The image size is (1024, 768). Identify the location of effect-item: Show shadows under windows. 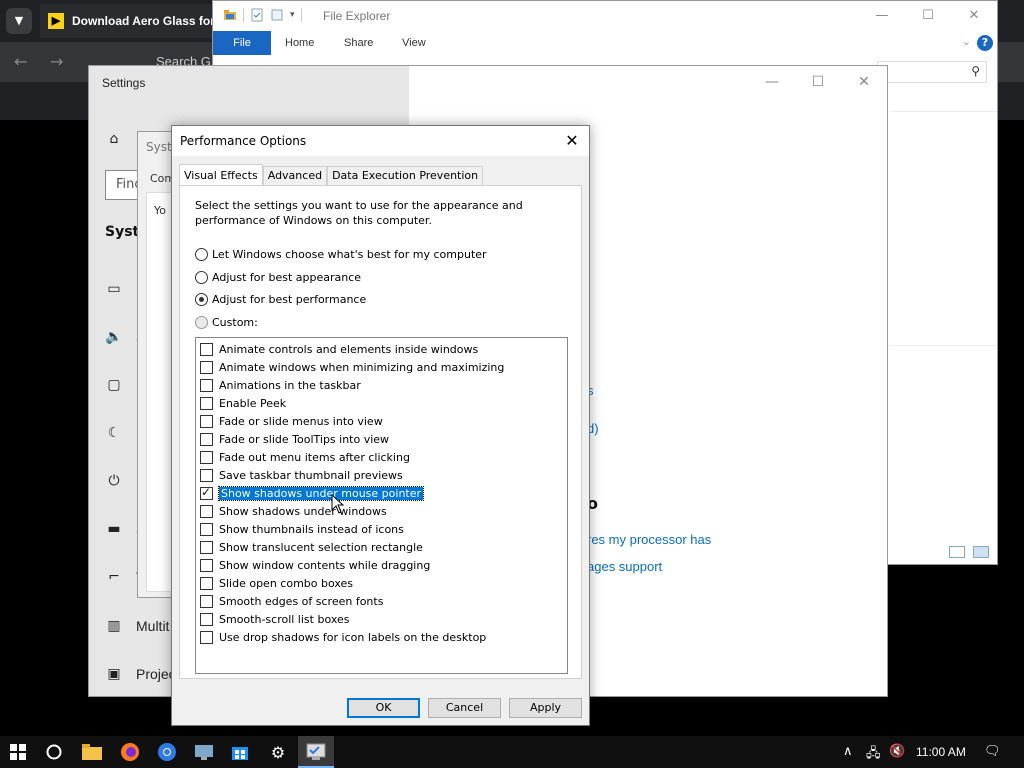
(293, 511).